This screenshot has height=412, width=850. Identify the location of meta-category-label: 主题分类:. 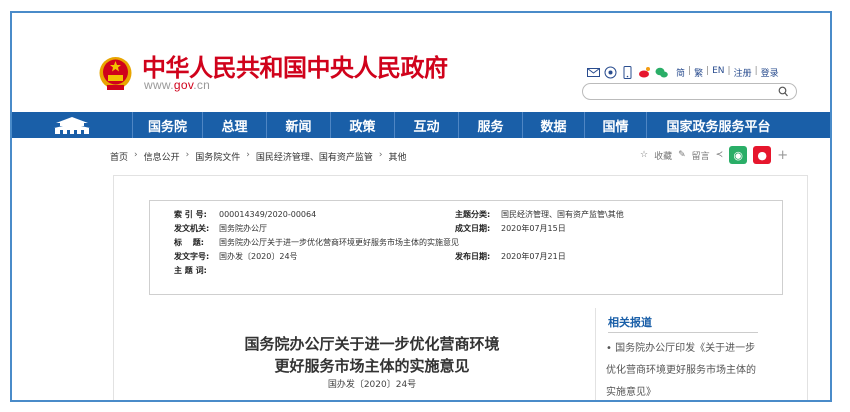
(473, 214).